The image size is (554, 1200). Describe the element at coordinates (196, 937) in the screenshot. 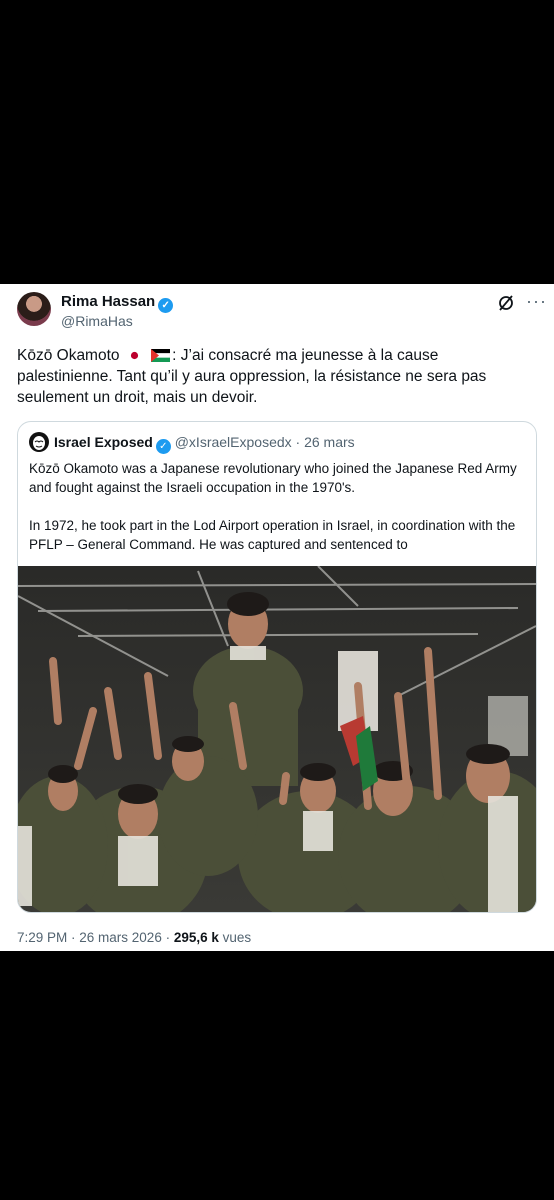

I see `view-count: 295,6 k` at that location.